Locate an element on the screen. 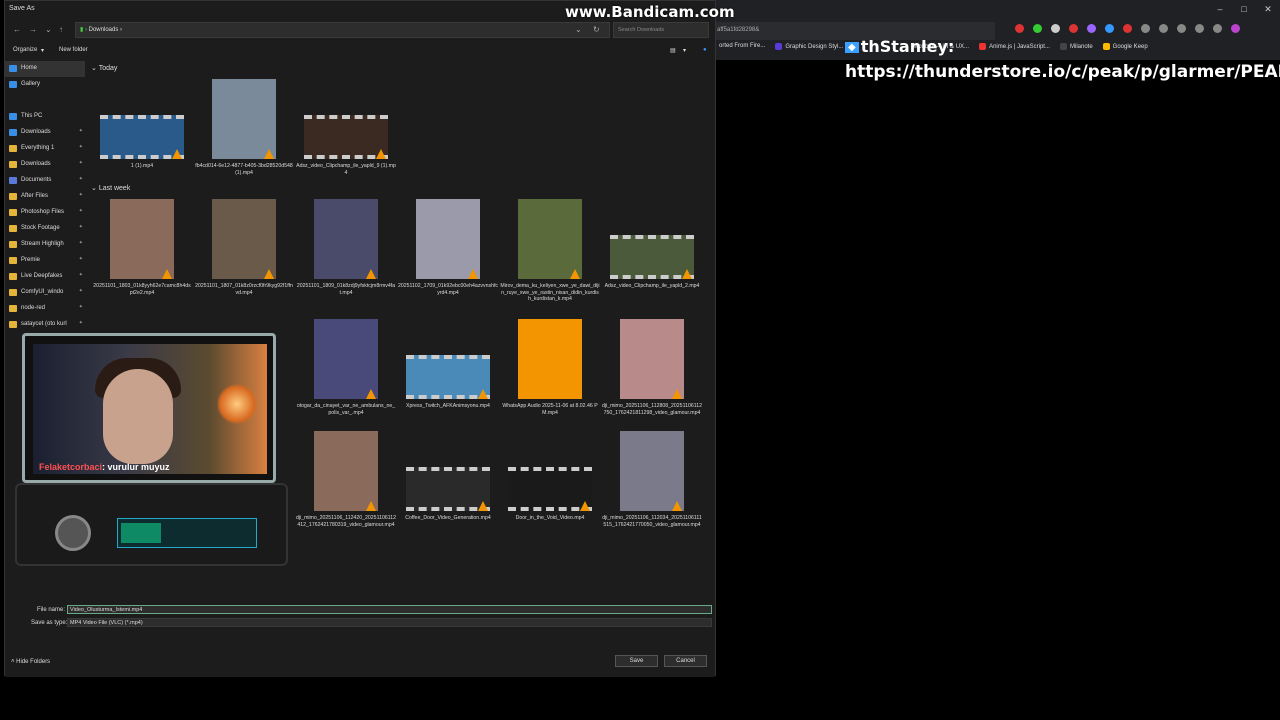 The width and height of the screenshot is (1280, 720). bookmark-item: Google Keep is located at coordinates (1125, 46).